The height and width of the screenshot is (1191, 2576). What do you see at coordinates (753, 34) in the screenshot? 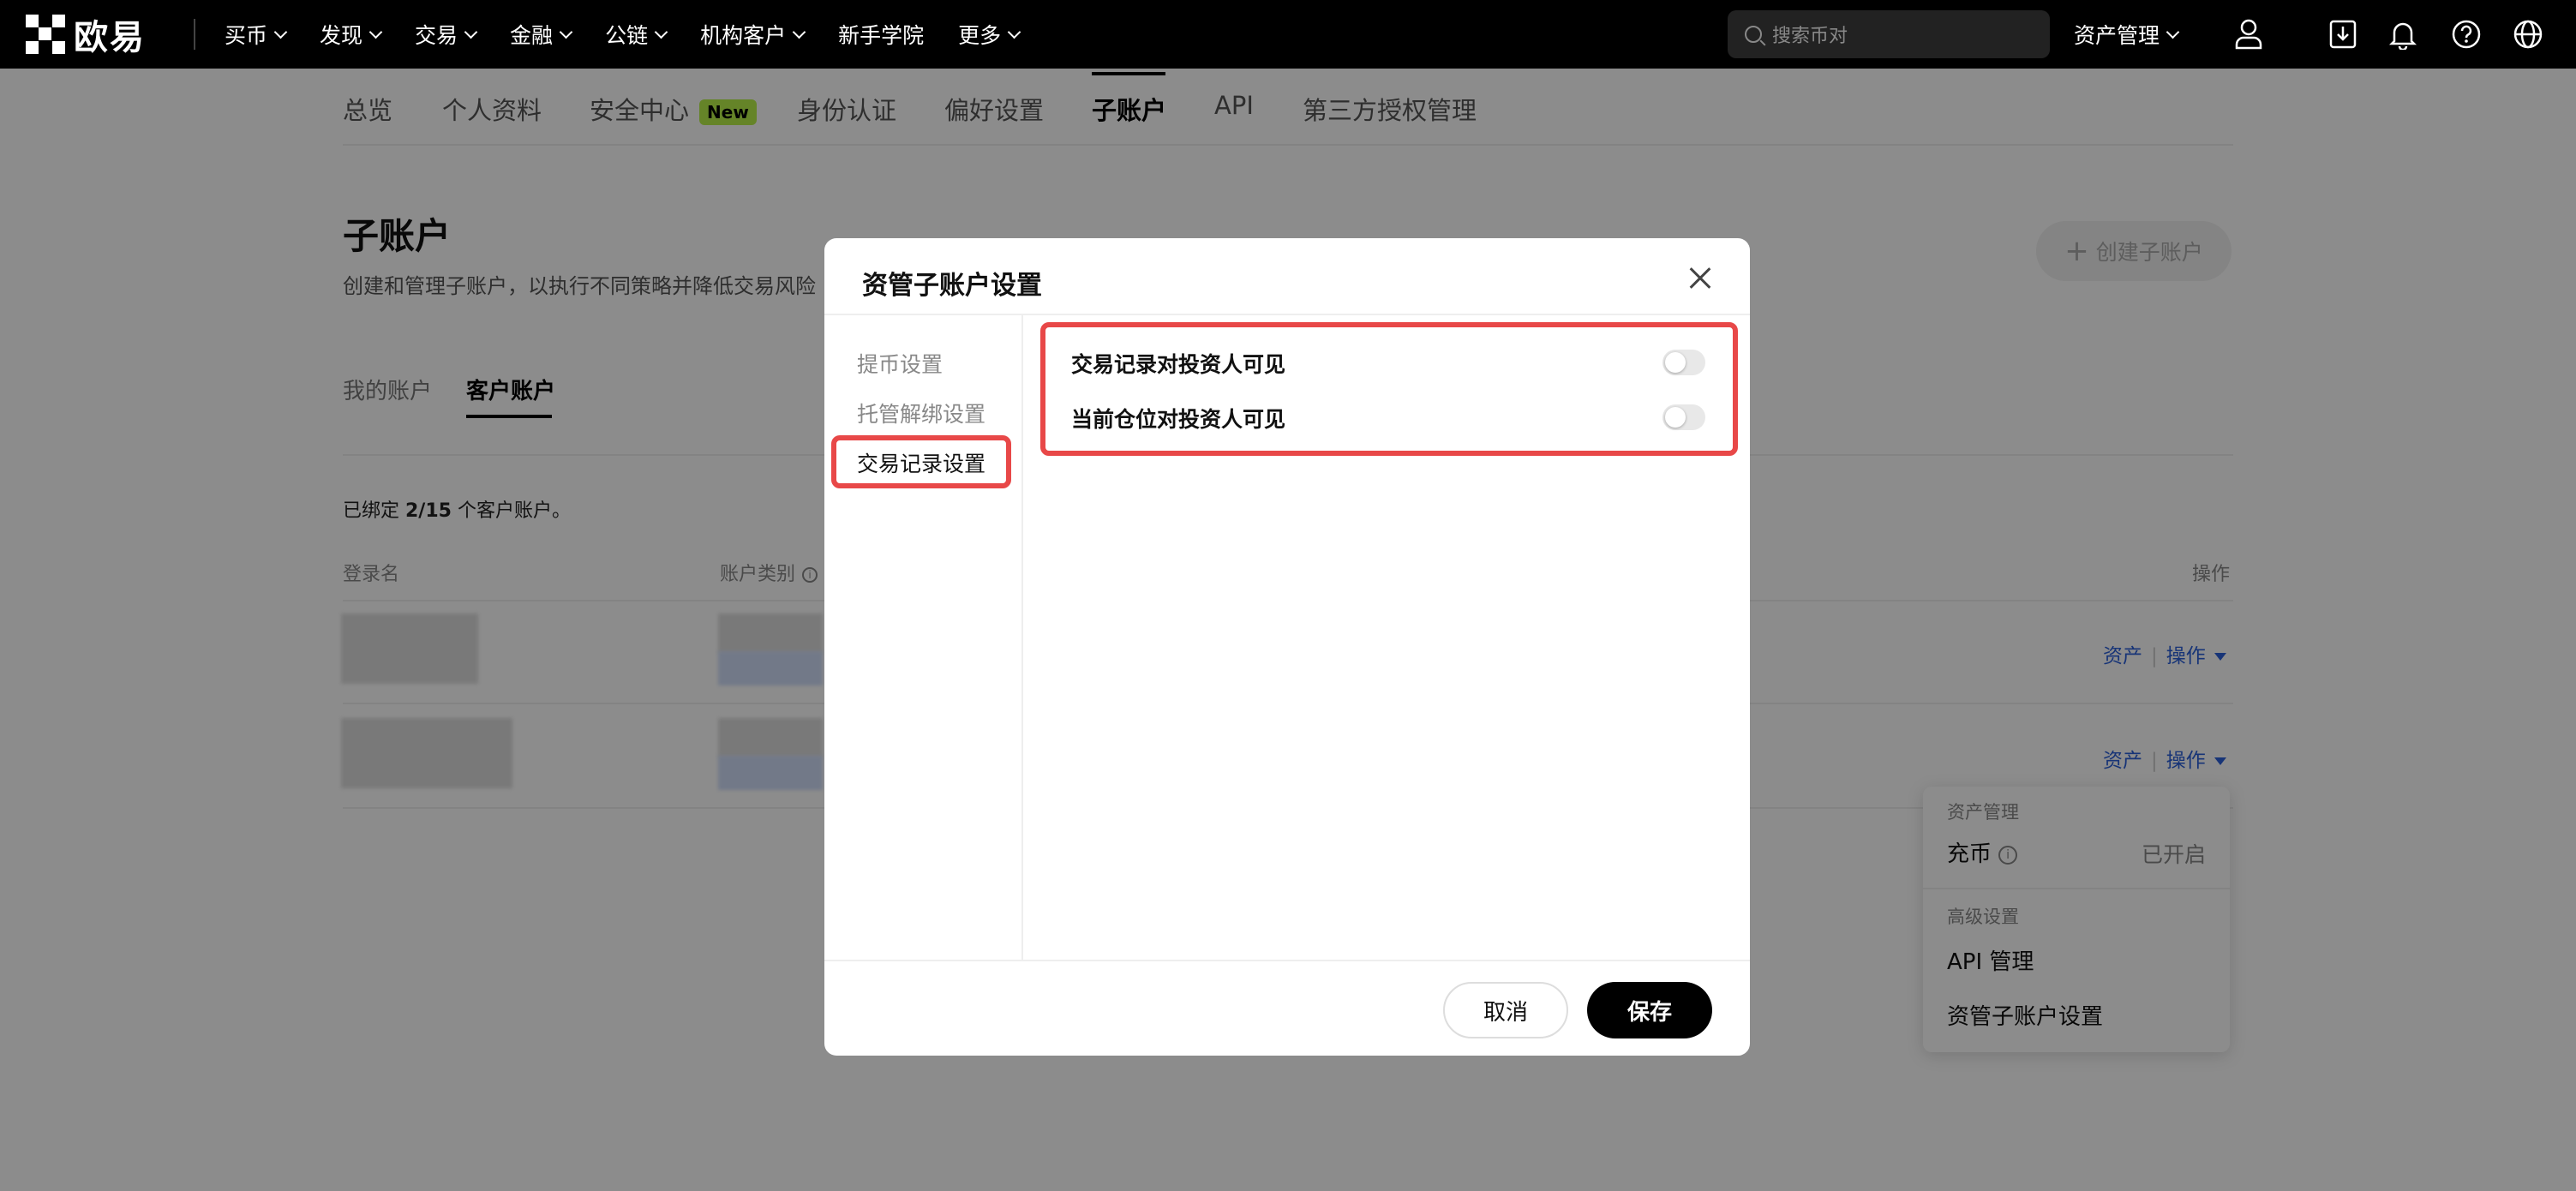
I see `nav-item-institutional: 机构客户` at bounding box center [753, 34].